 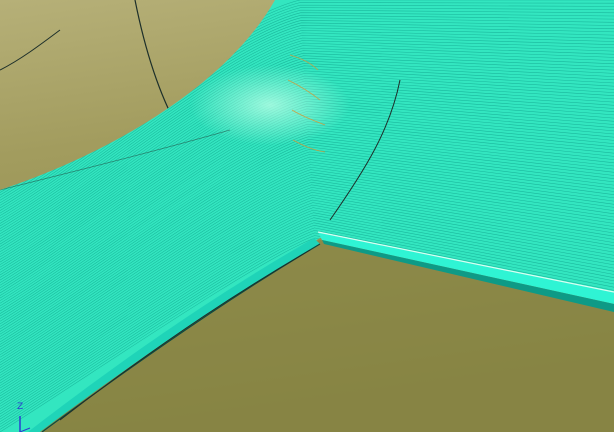 What do you see at coordinates (20, 407) in the screenshot?
I see `z-axis-label: Z` at bounding box center [20, 407].